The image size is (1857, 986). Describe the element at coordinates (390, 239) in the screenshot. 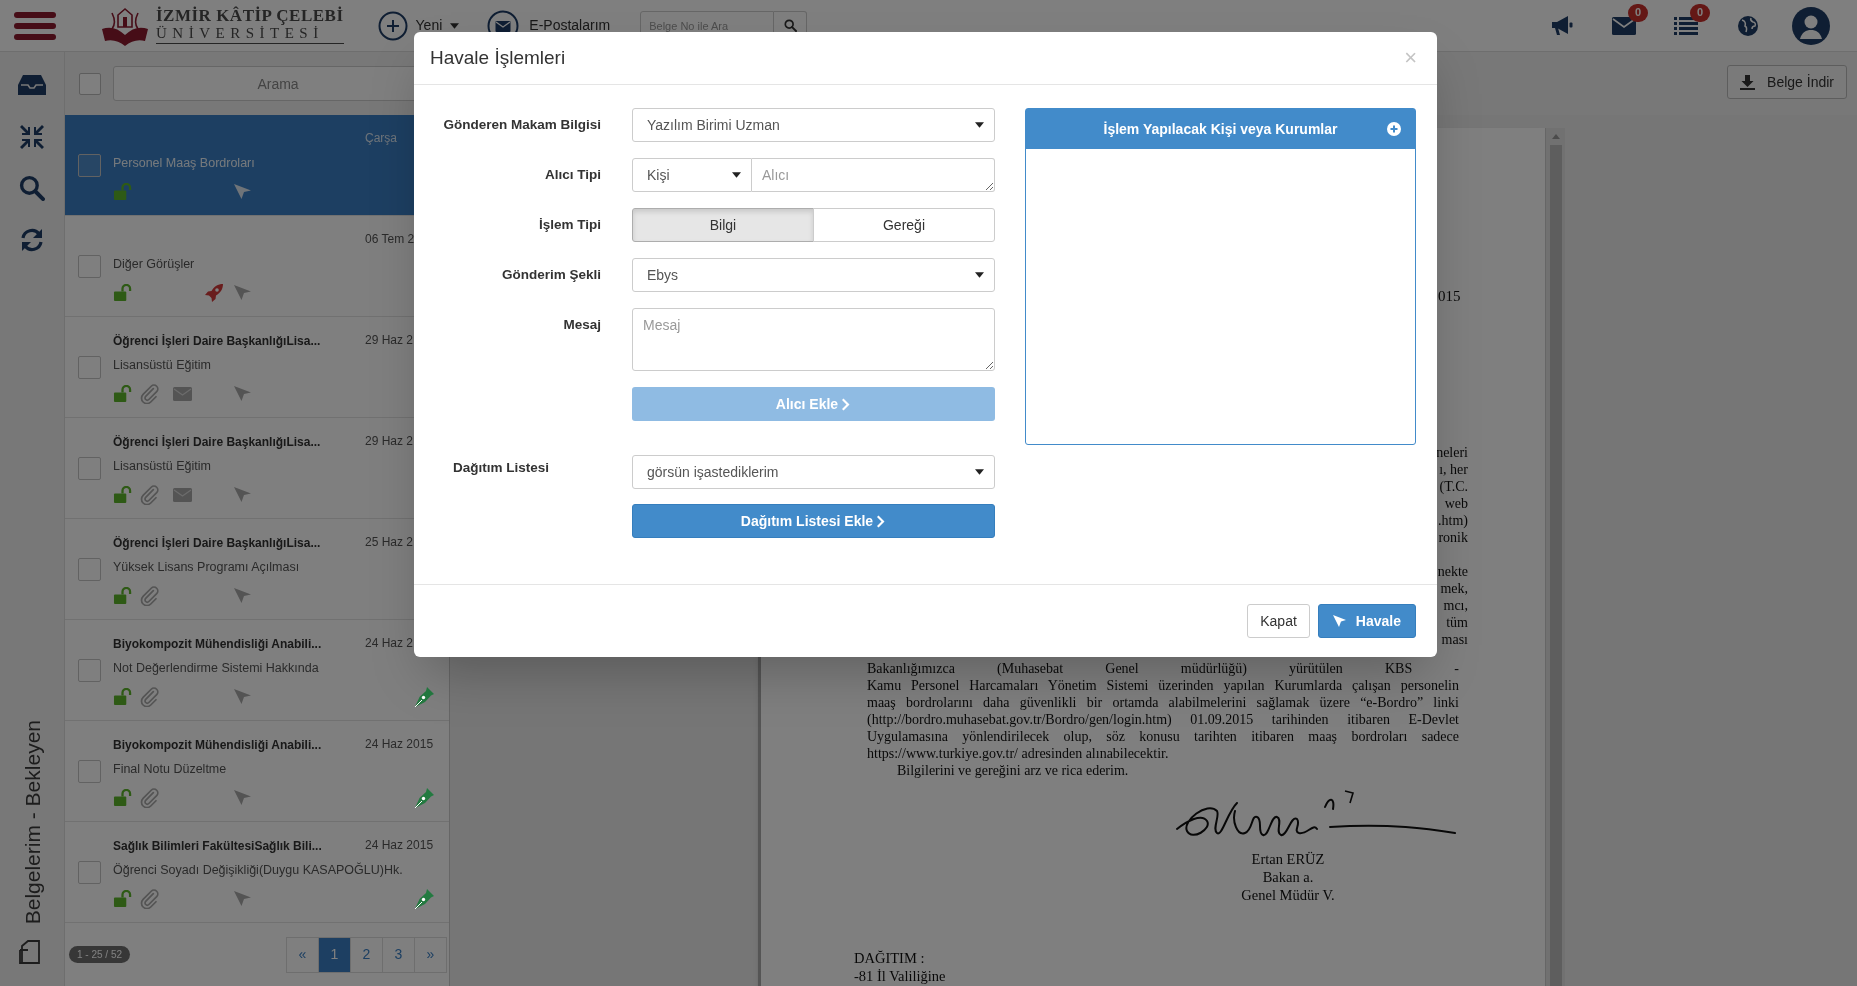

I see `document-date: 06 Tem 2` at that location.